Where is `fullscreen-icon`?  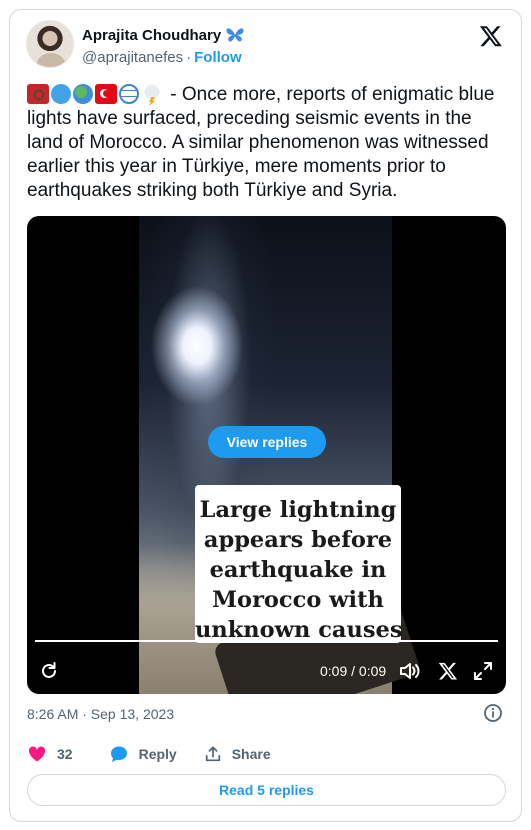 fullscreen-icon is located at coordinates (483, 671).